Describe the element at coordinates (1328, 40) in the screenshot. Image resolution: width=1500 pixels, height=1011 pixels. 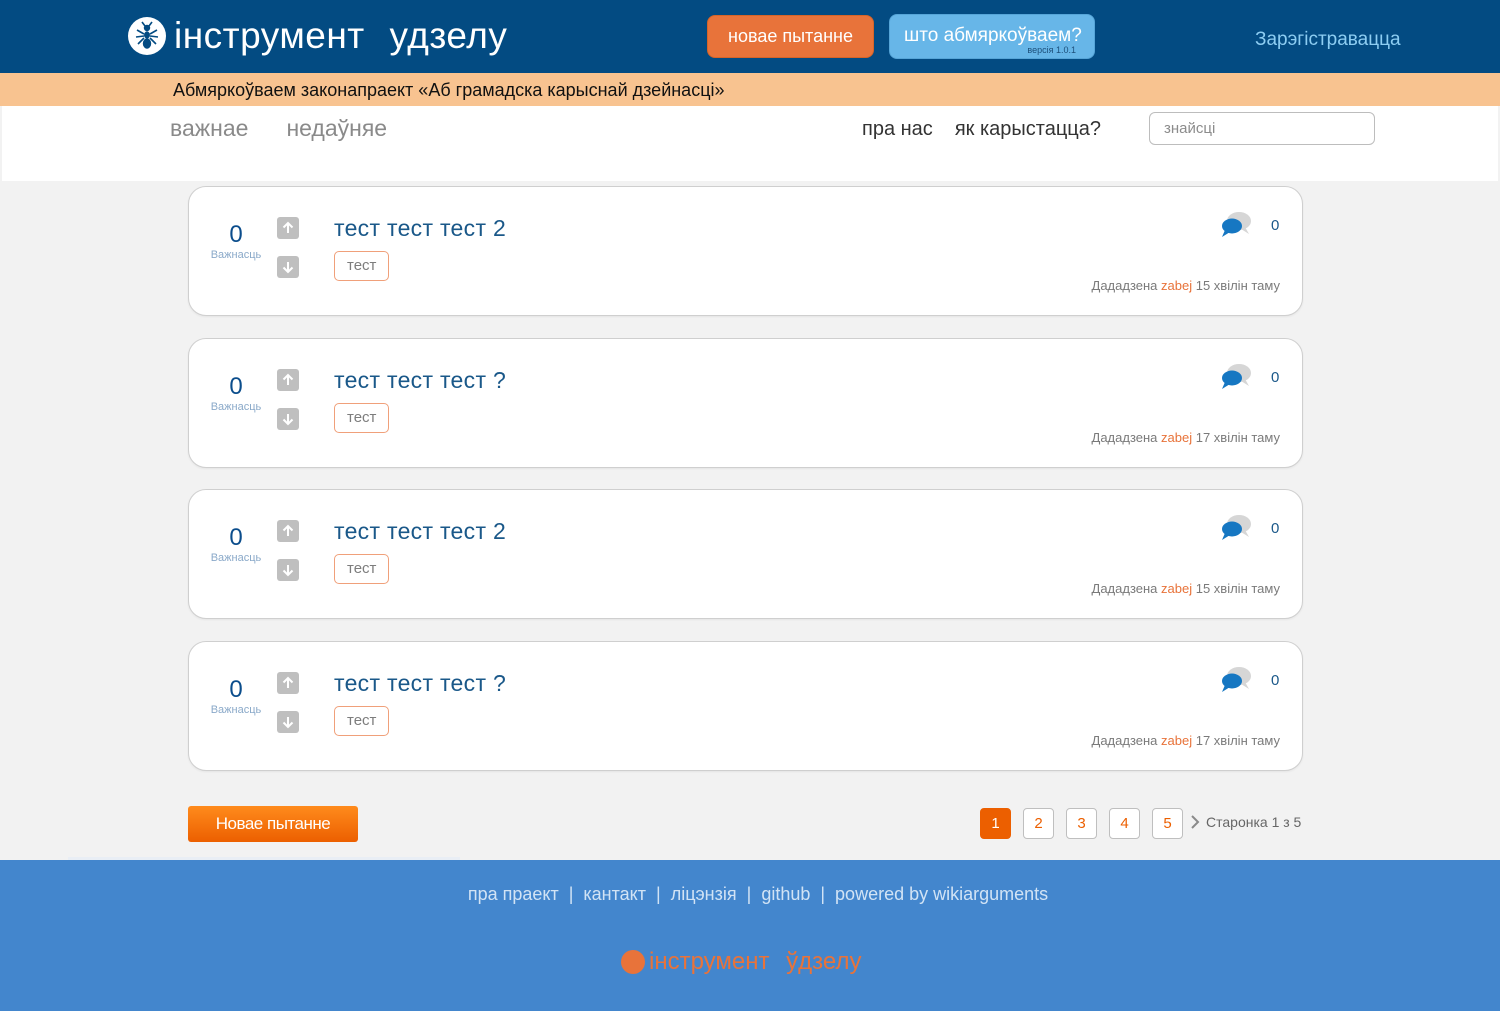
I see `register-link: Зарэгістравацца` at that location.